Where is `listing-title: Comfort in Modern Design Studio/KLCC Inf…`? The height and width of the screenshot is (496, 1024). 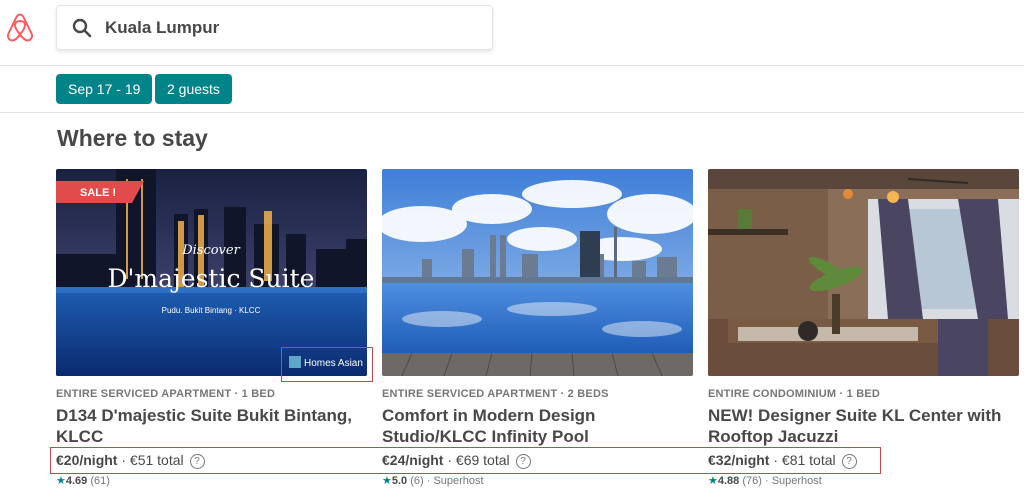
listing-title: Comfort in Modern Design Studio/KLCC Inf… is located at coordinates (539, 426).